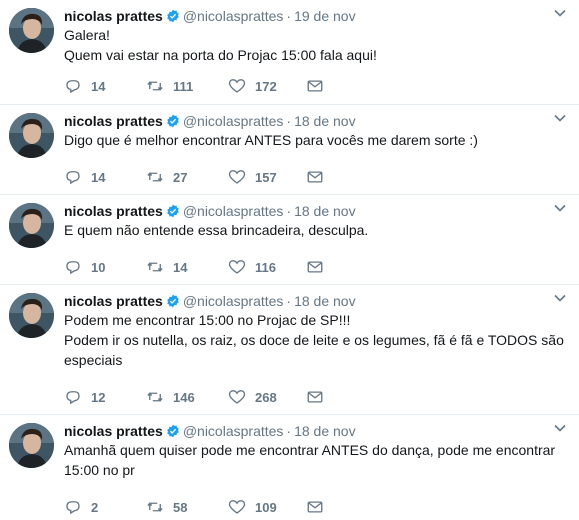 This screenshot has width=579, height=520. What do you see at coordinates (180, 507) in the screenshot?
I see `retweet-count: 58` at bounding box center [180, 507].